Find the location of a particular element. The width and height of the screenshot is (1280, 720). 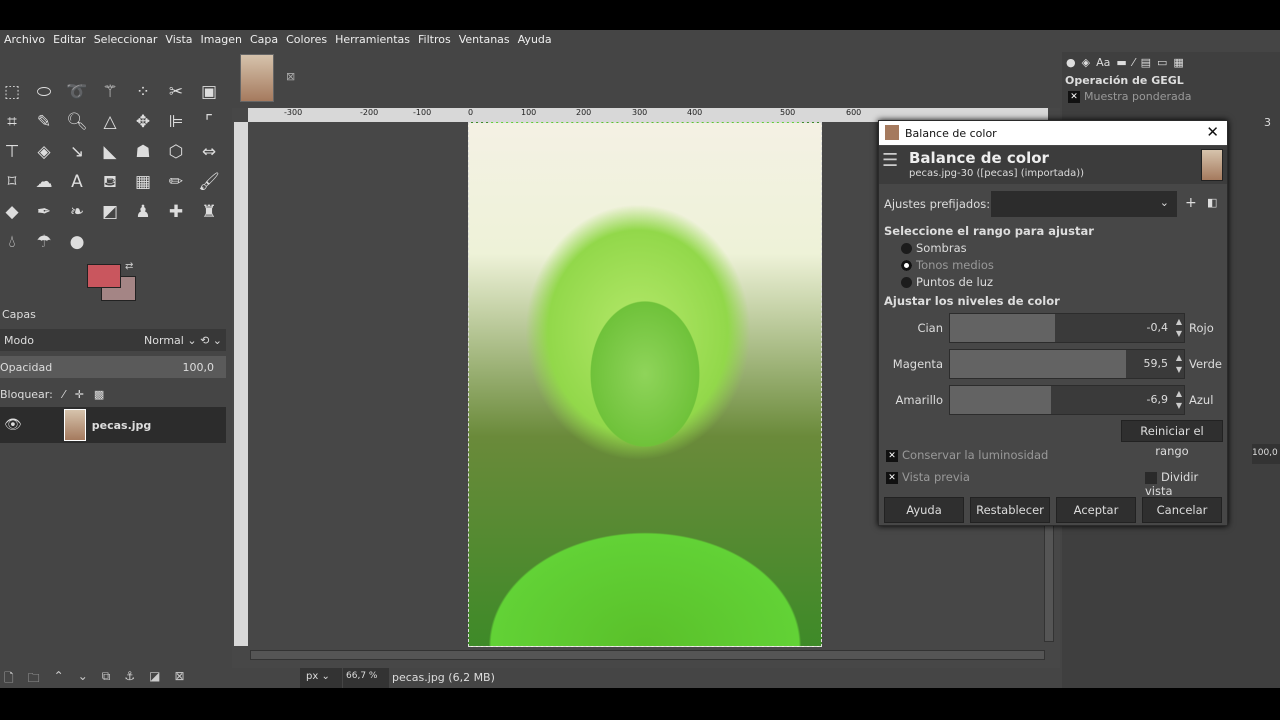

color-select-icon: ⁘ is located at coordinates (143, 92).